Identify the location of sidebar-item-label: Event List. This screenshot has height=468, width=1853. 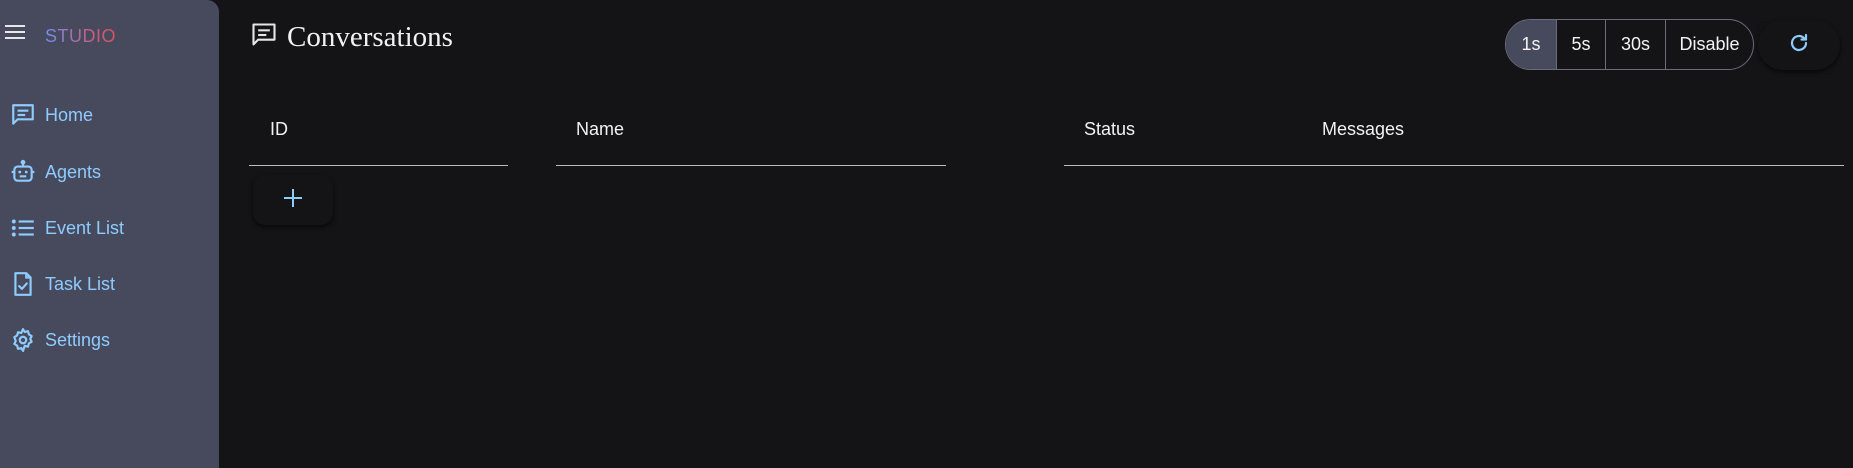
(85, 227).